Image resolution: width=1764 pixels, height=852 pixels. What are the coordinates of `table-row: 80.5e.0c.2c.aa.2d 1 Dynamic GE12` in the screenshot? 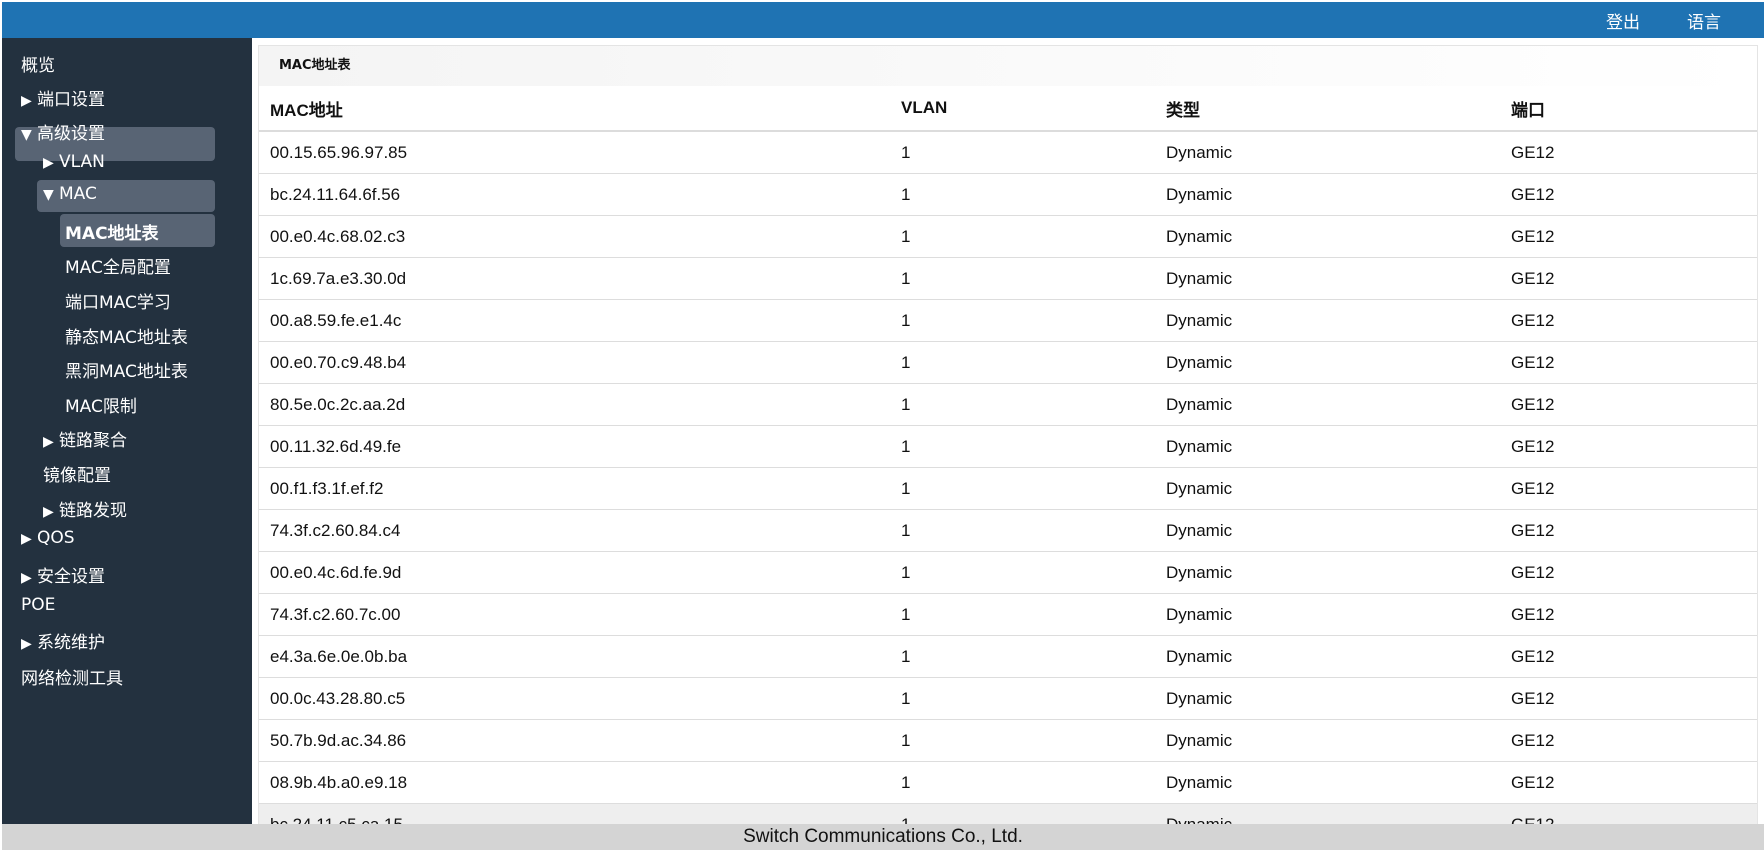 It's located at (1008, 404).